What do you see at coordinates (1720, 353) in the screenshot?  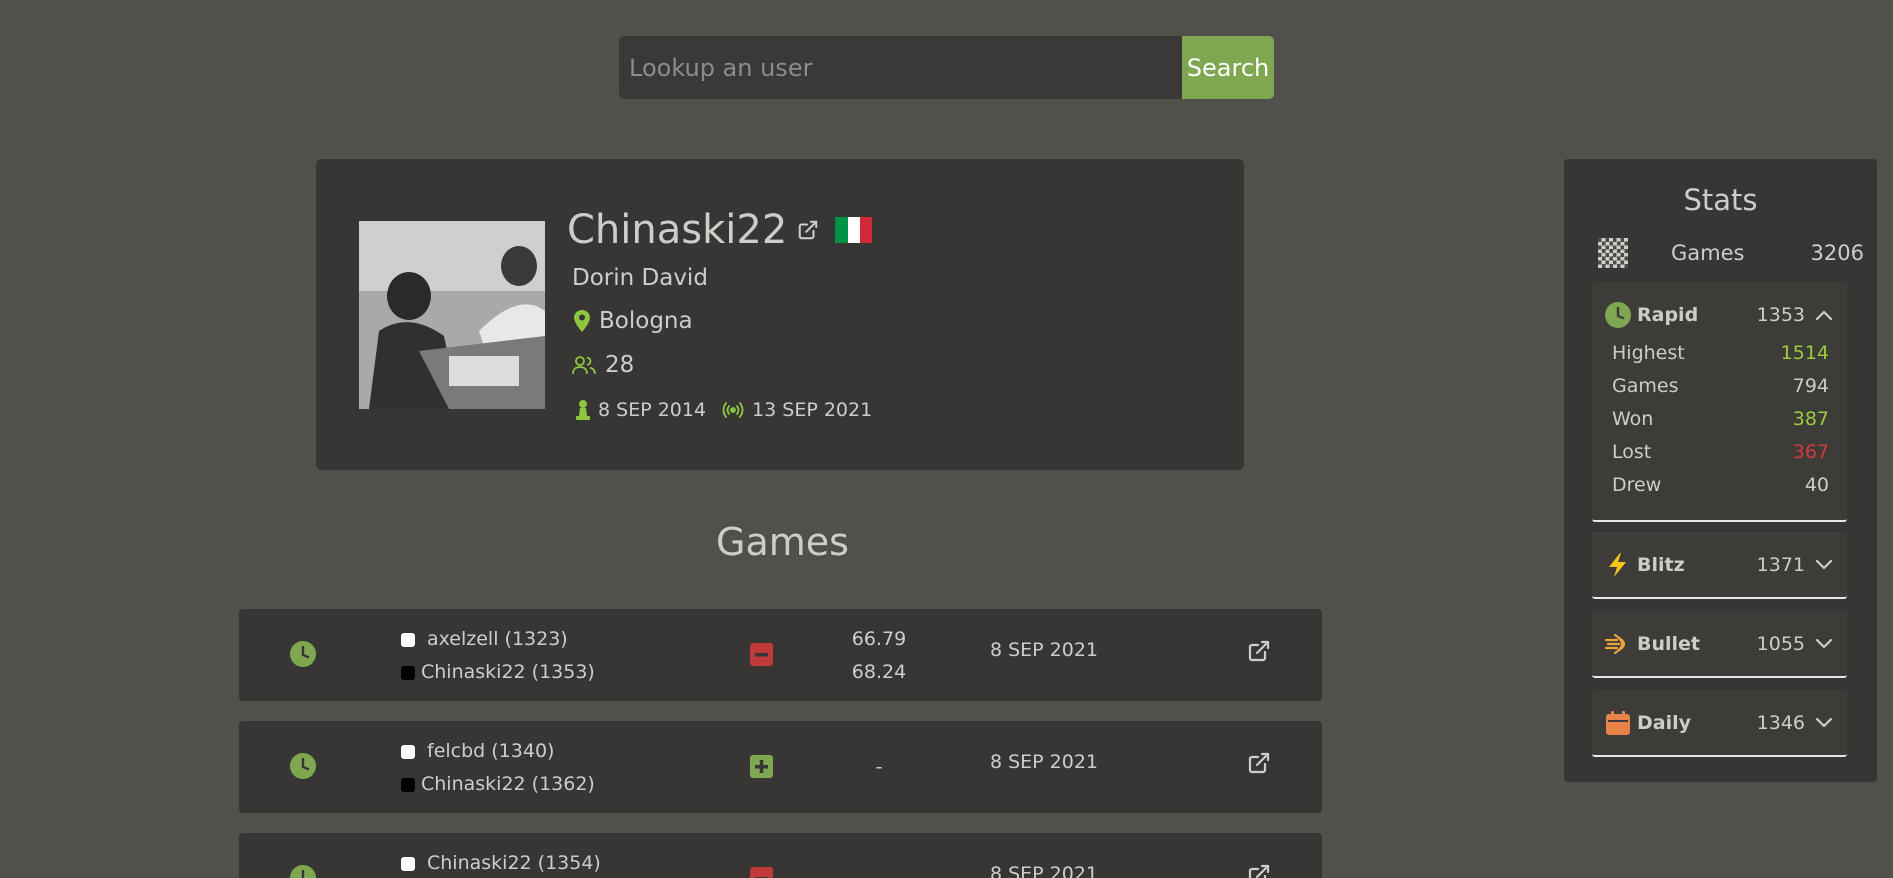 I see `rapid-highest-row: Highest 1514` at bounding box center [1720, 353].